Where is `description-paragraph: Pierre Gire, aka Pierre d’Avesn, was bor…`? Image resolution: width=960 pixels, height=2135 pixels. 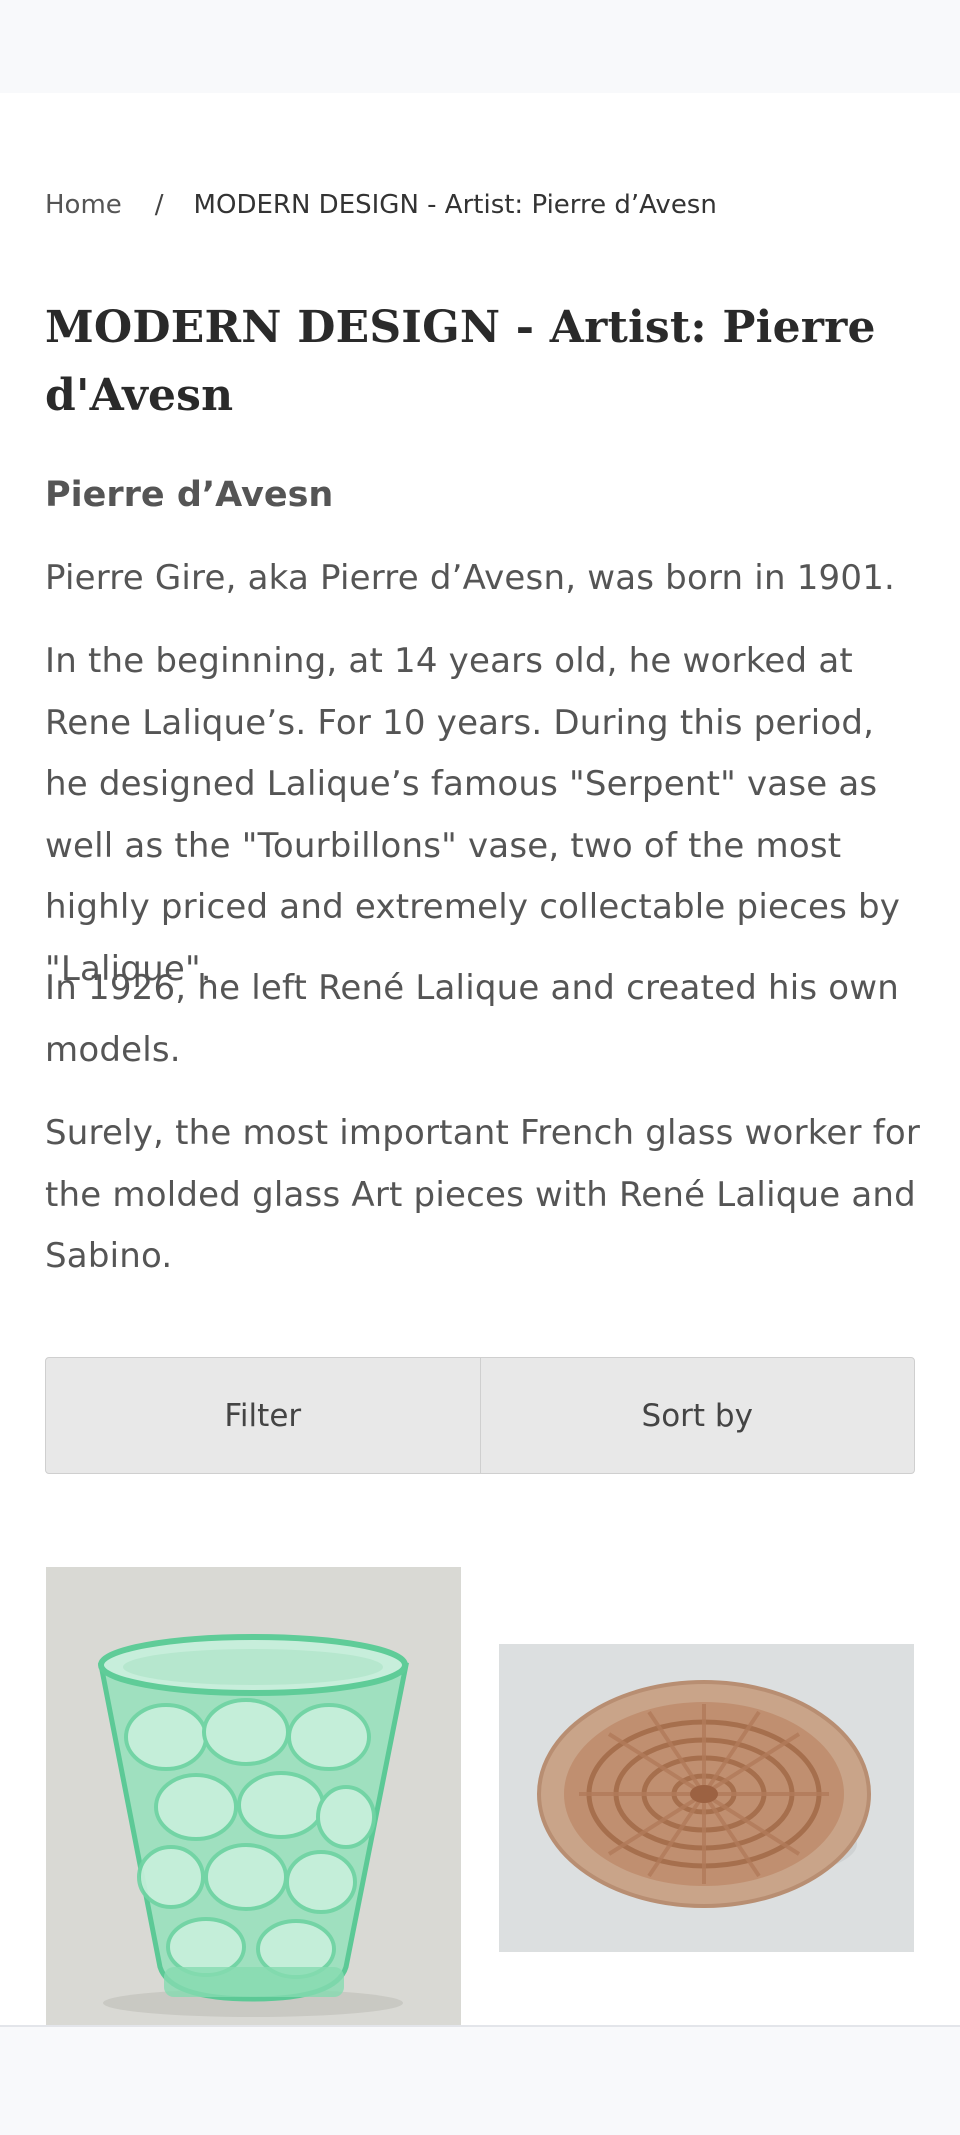
description-paragraph: Pierre Gire, aka Pierre d’Avesn, was bor… is located at coordinates (470, 578).